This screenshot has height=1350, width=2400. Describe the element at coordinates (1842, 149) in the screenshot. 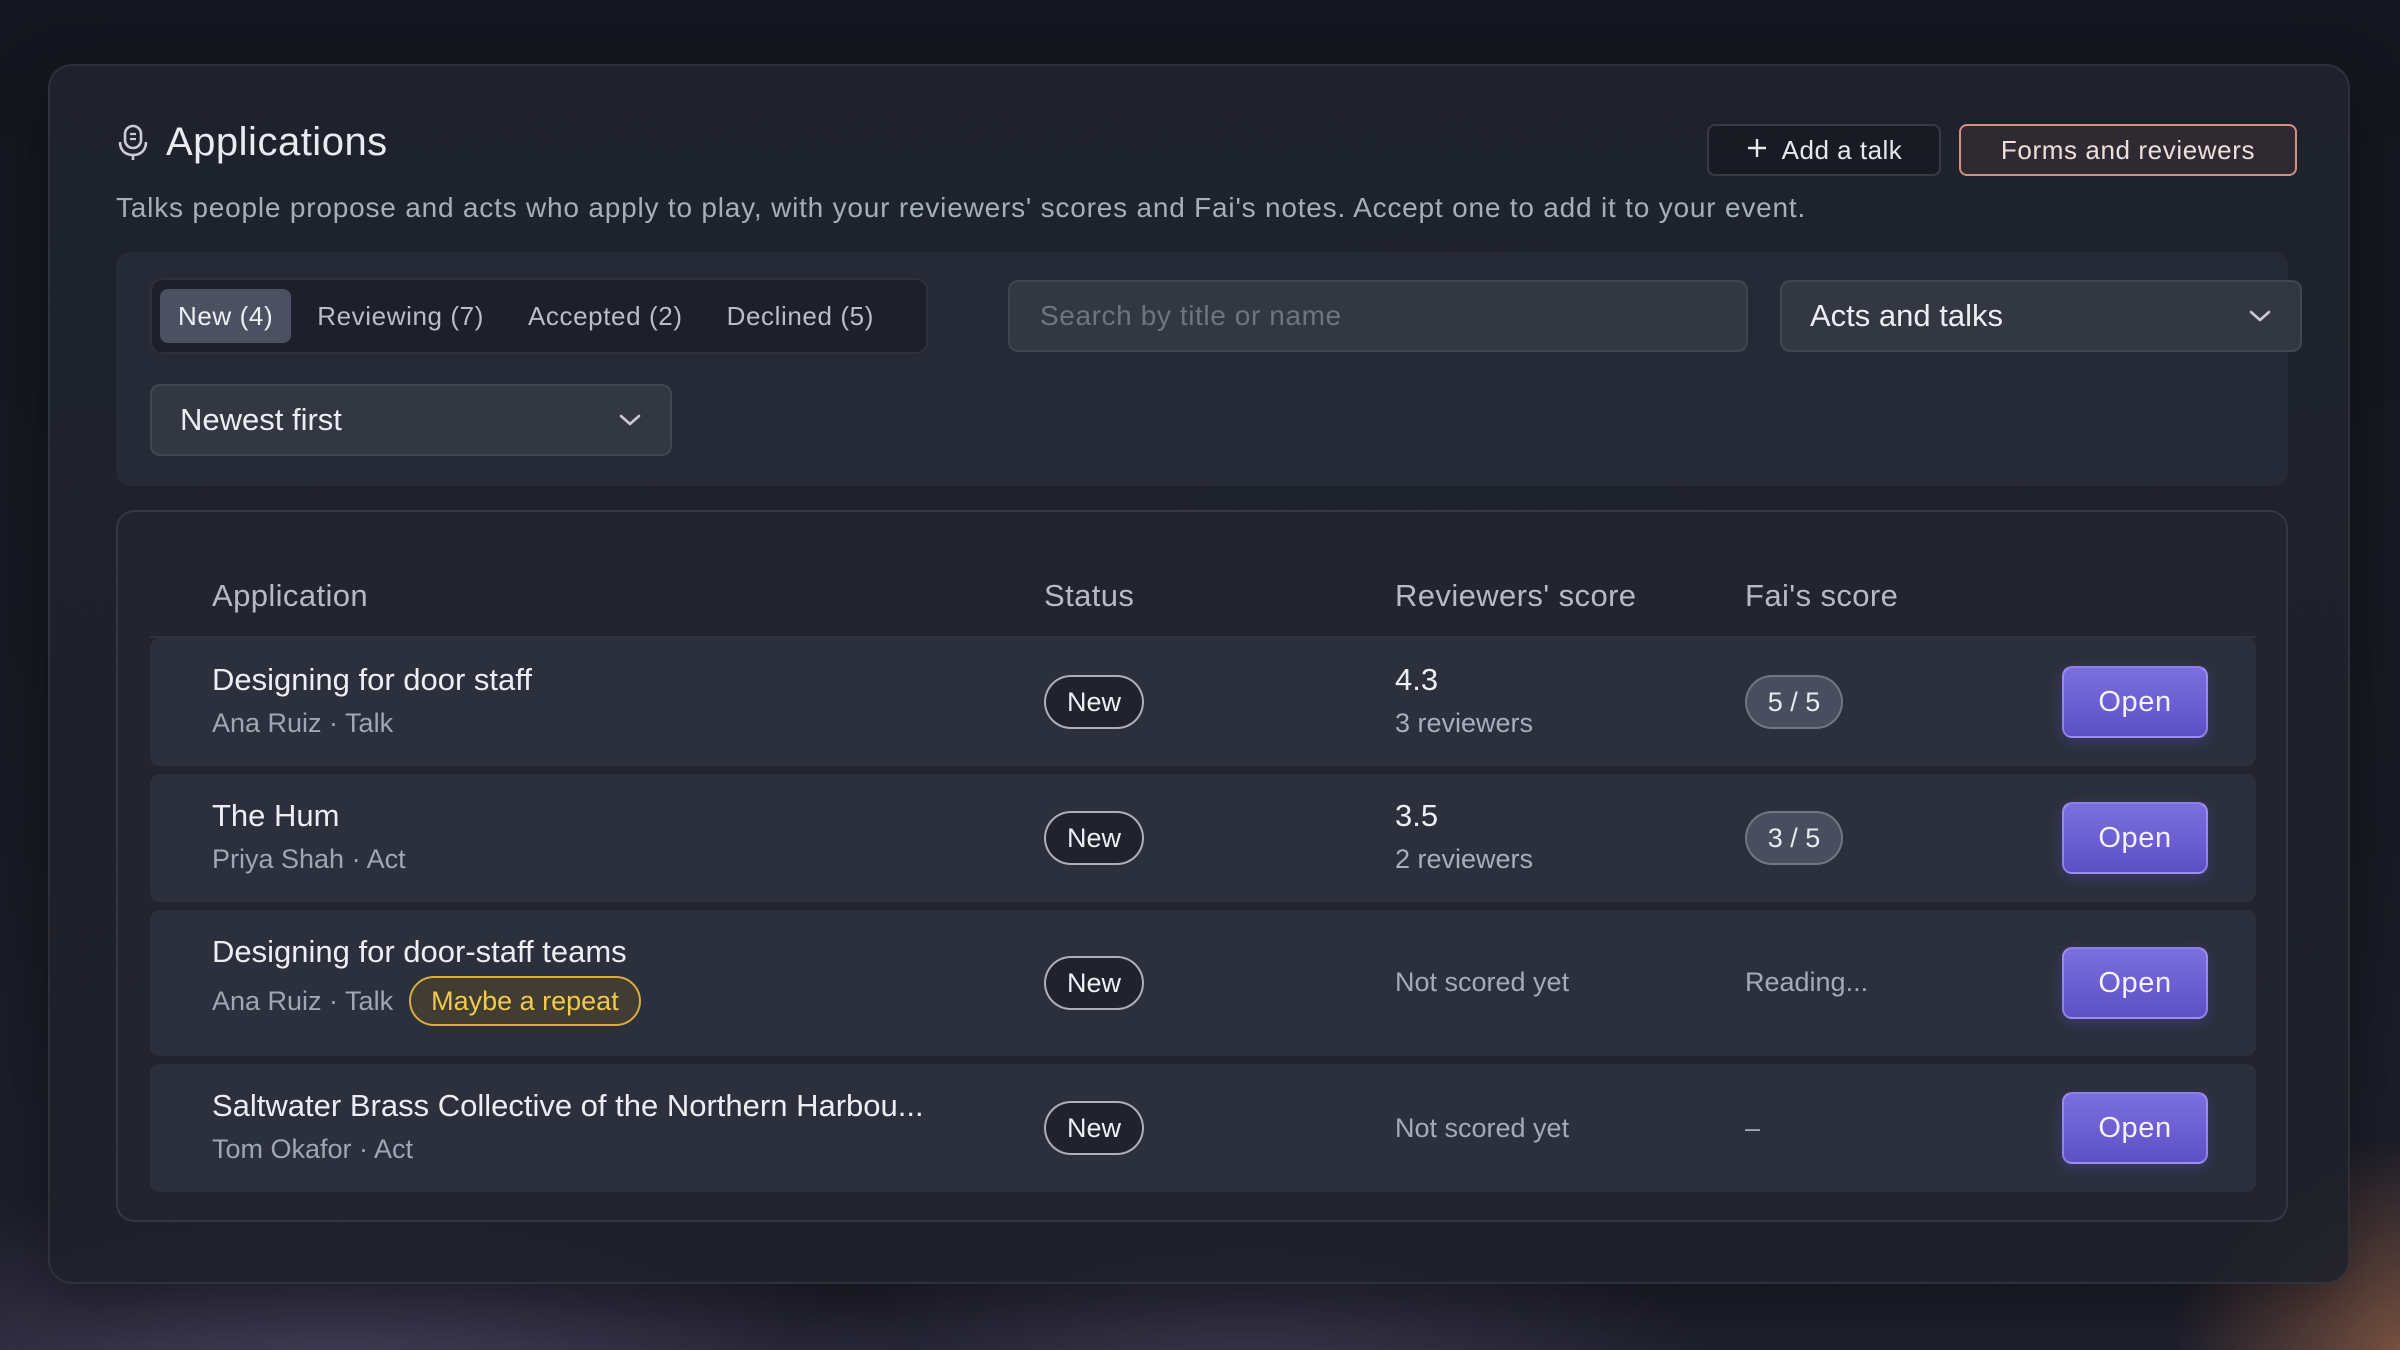

I see `add-talk-label: Add a talk` at that location.